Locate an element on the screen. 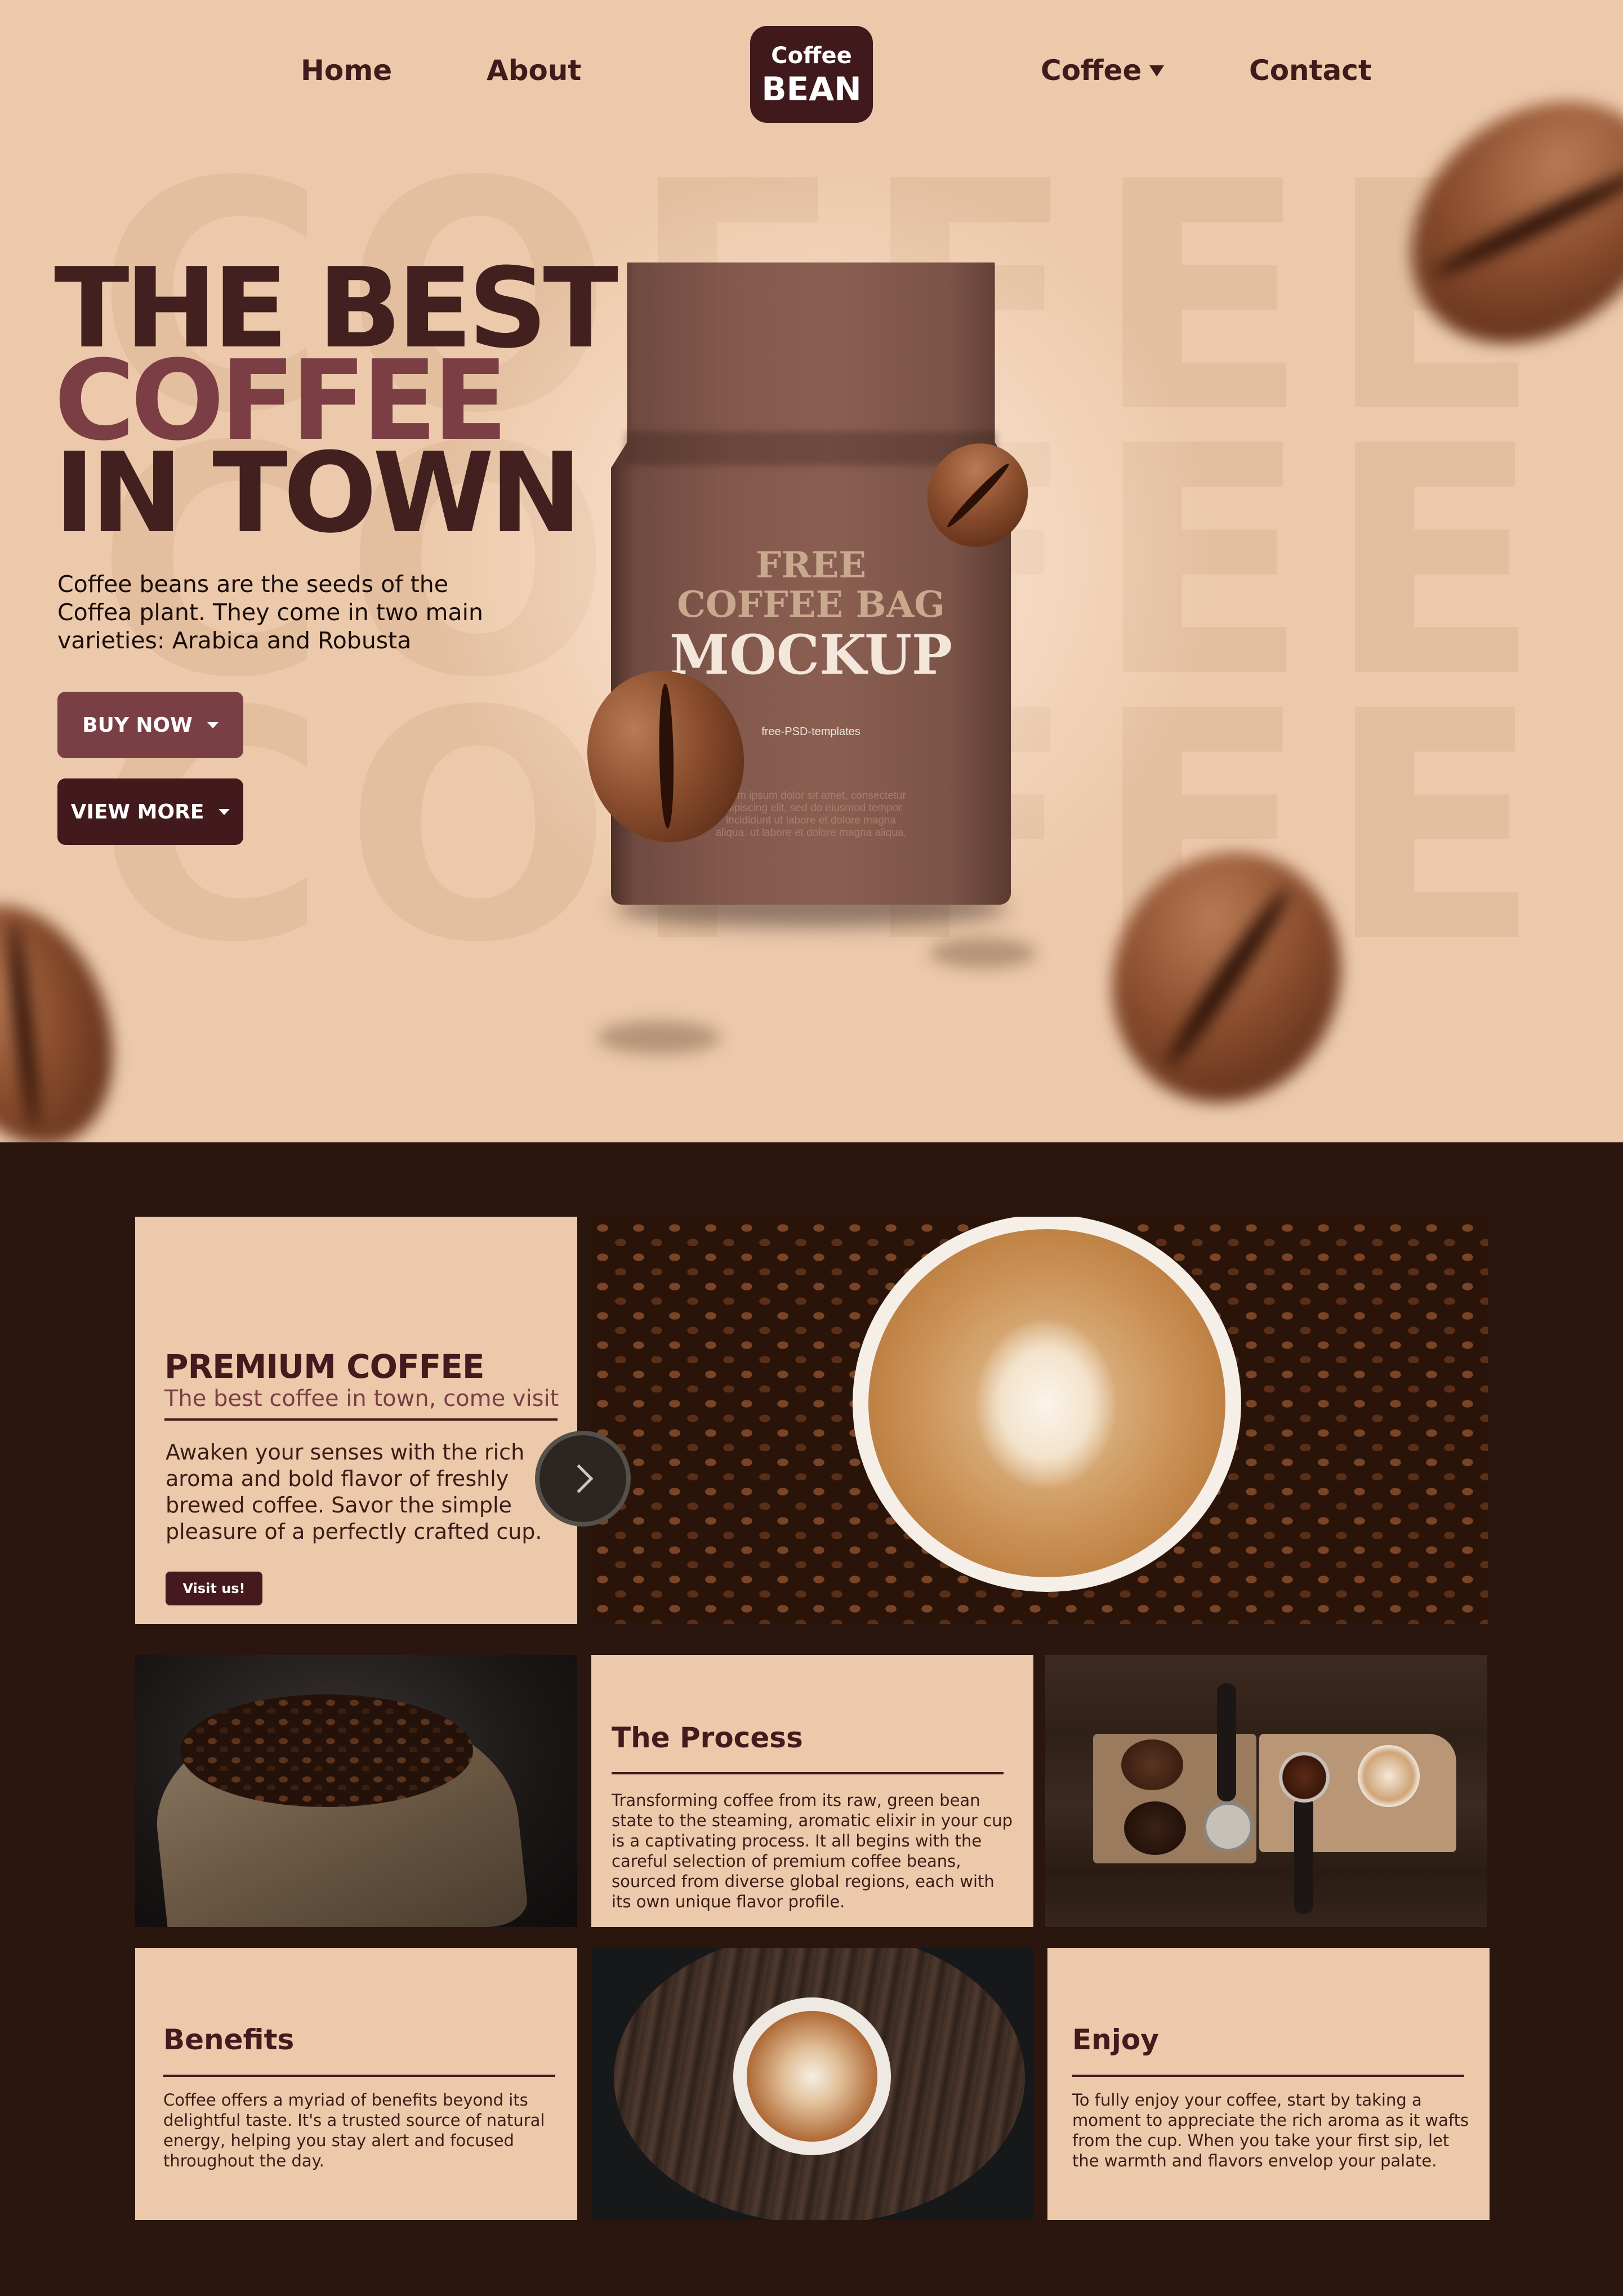 Image resolution: width=1623 pixels, height=2296 pixels. cappuccino-table-photo is located at coordinates (812, 2084).